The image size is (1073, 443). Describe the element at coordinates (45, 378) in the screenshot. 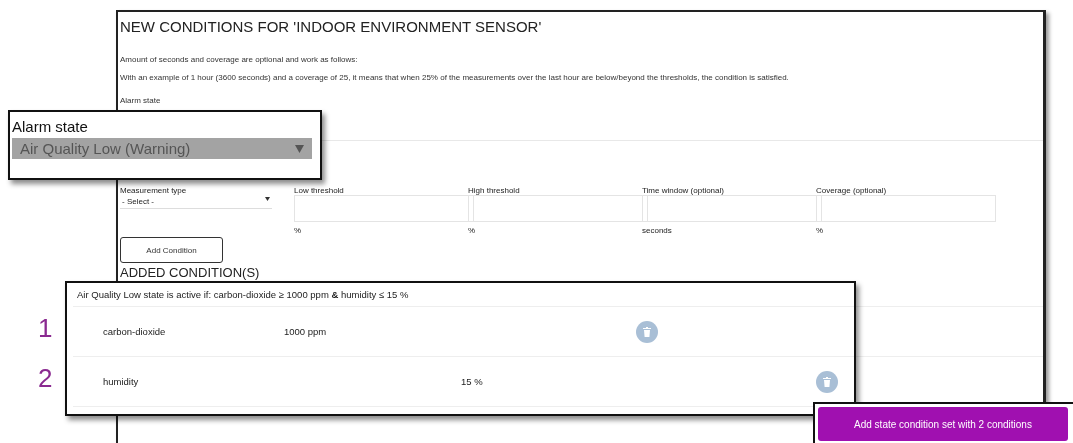

I see `row-number: 2` at that location.